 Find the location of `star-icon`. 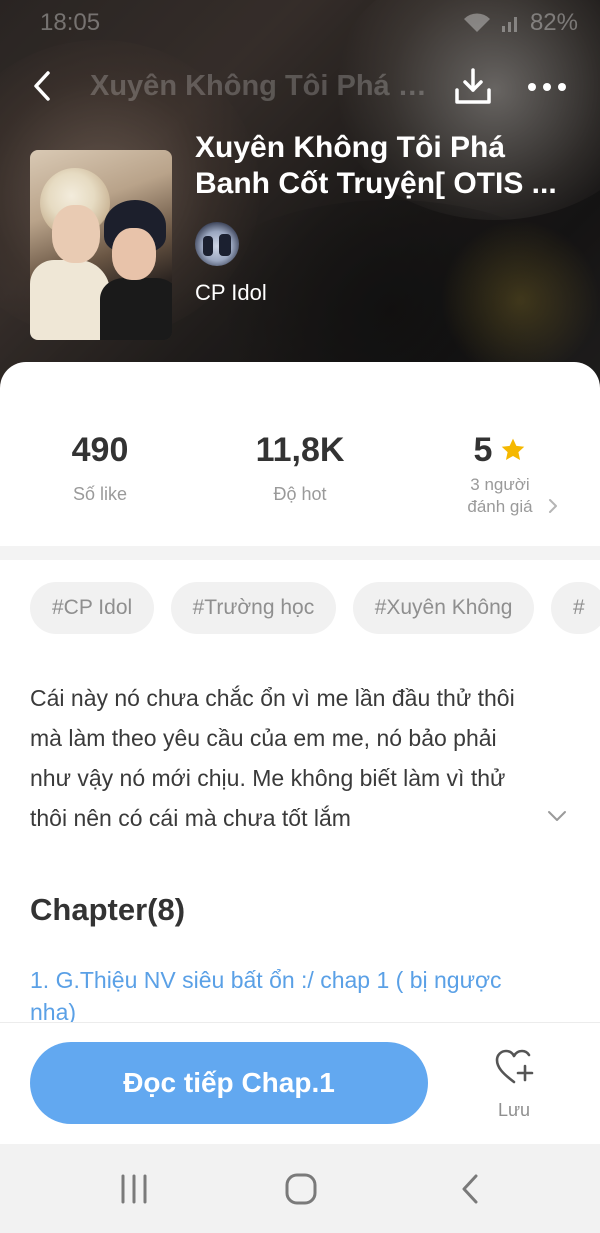

star-icon is located at coordinates (513, 449).